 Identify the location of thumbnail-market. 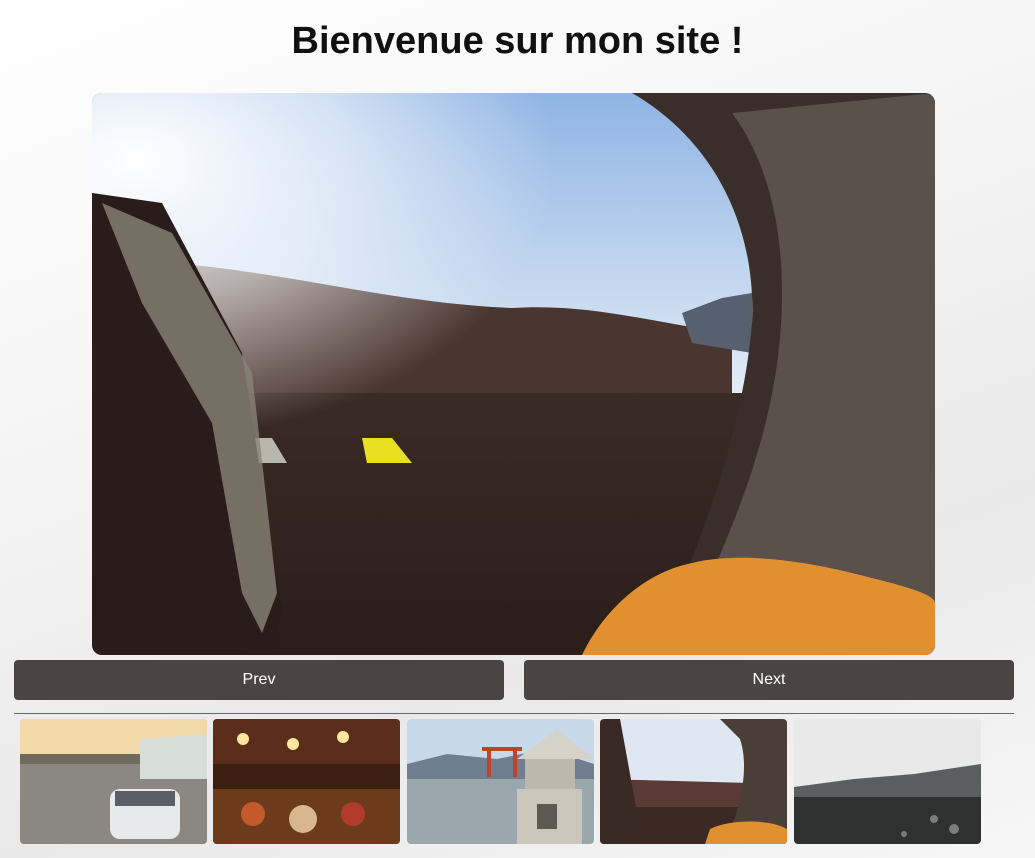
(306, 781).